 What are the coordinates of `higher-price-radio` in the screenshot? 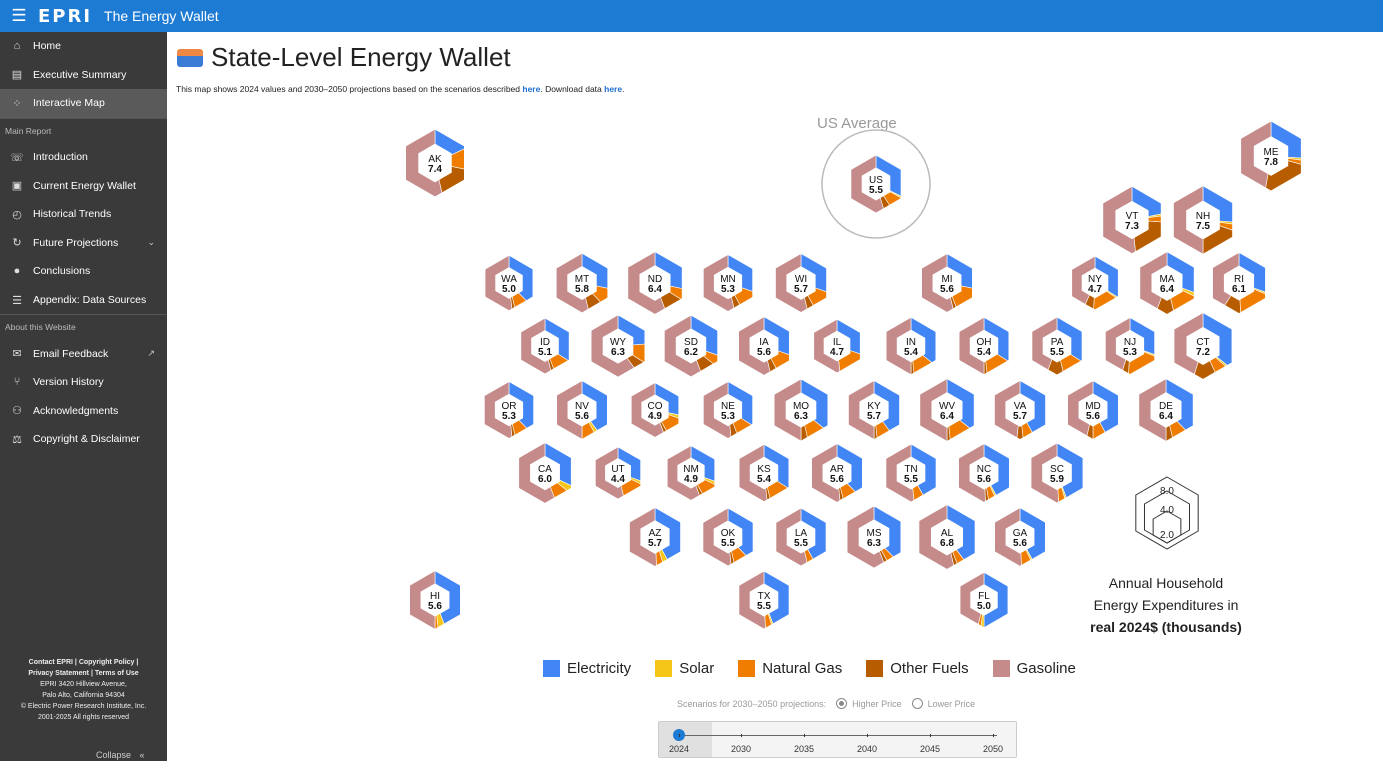 It's located at (842, 703).